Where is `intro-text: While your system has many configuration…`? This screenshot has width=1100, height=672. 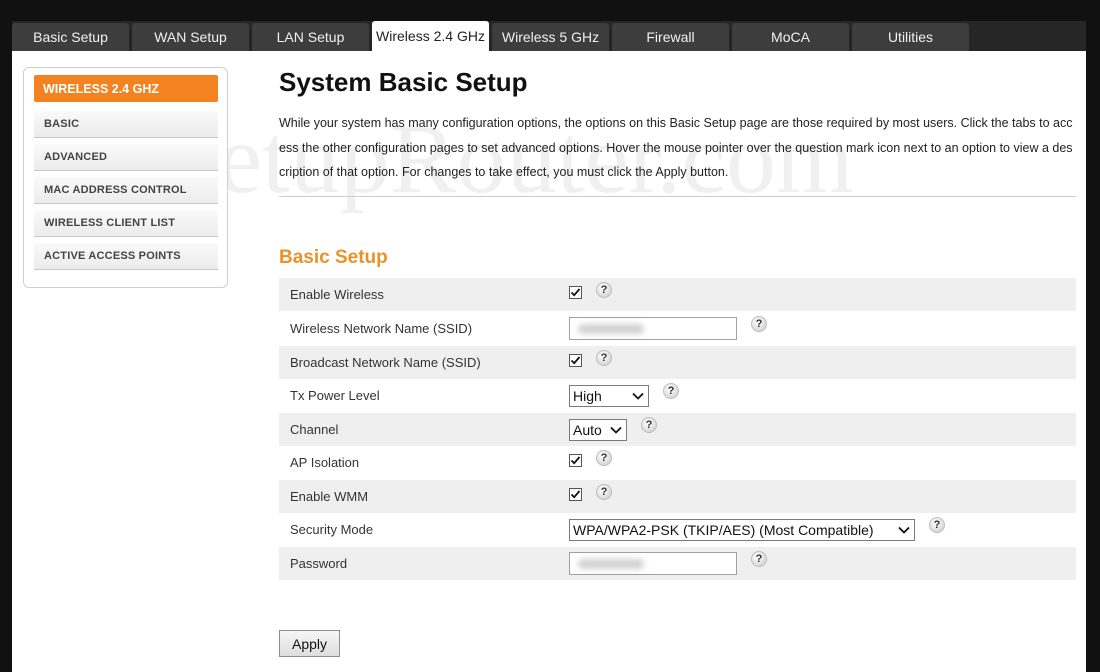
intro-text: While your system has many configuration… is located at coordinates (676, 147).